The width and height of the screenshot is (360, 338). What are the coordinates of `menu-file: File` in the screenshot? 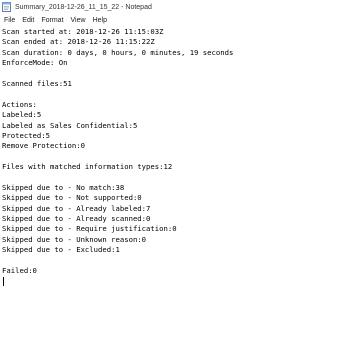 It's located at (9, 20).